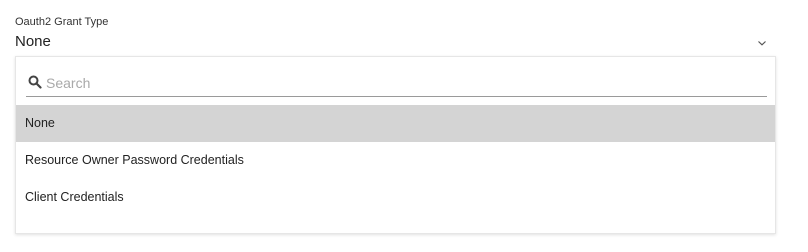  Describe the element at coordinates (35, 82) in the screenshot. I see `search-icon` at that location.